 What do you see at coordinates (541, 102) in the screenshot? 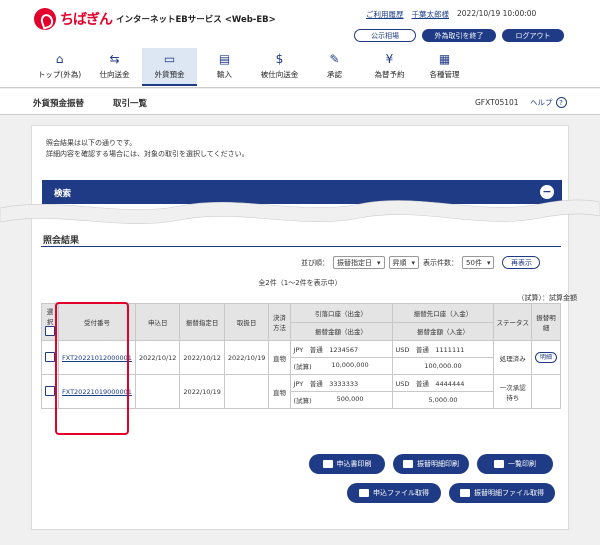
I see `help-label: ヘルプ` at bounding box center [541, 102].